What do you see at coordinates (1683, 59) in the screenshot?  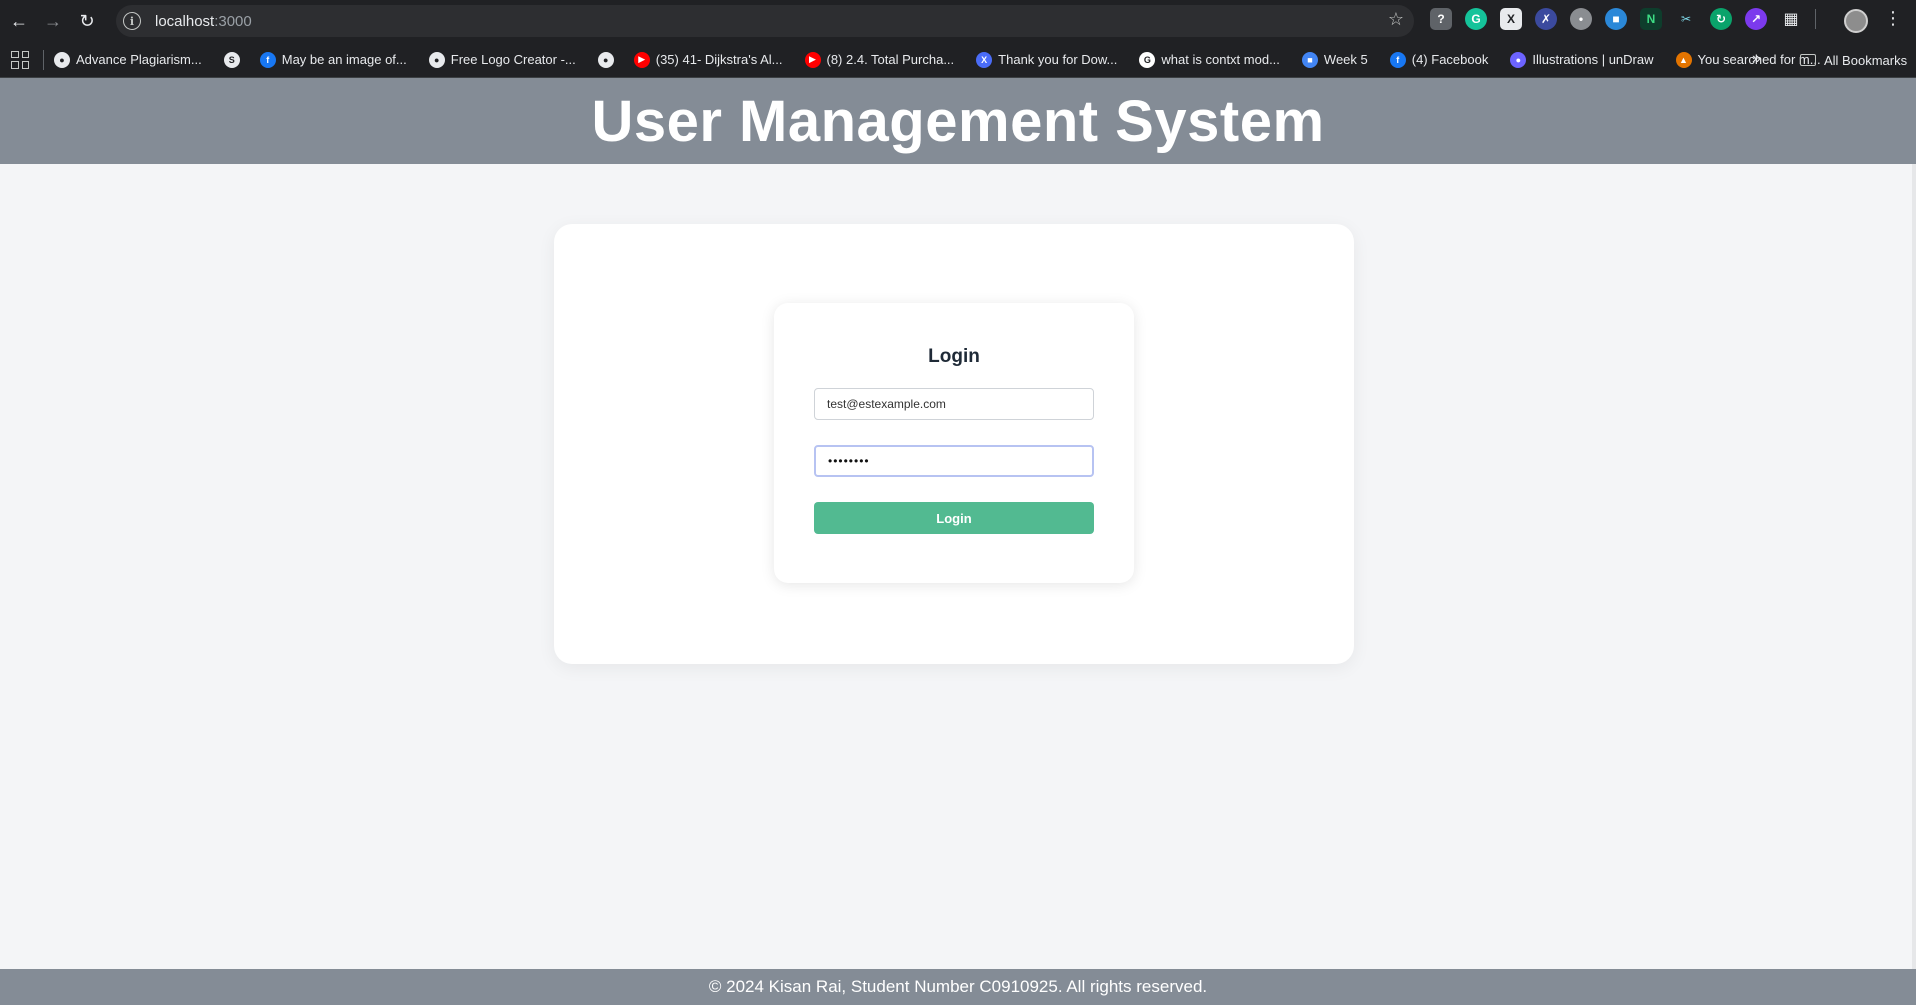 I see `fire-icon: ▲` at bounding box center [1683, 59].